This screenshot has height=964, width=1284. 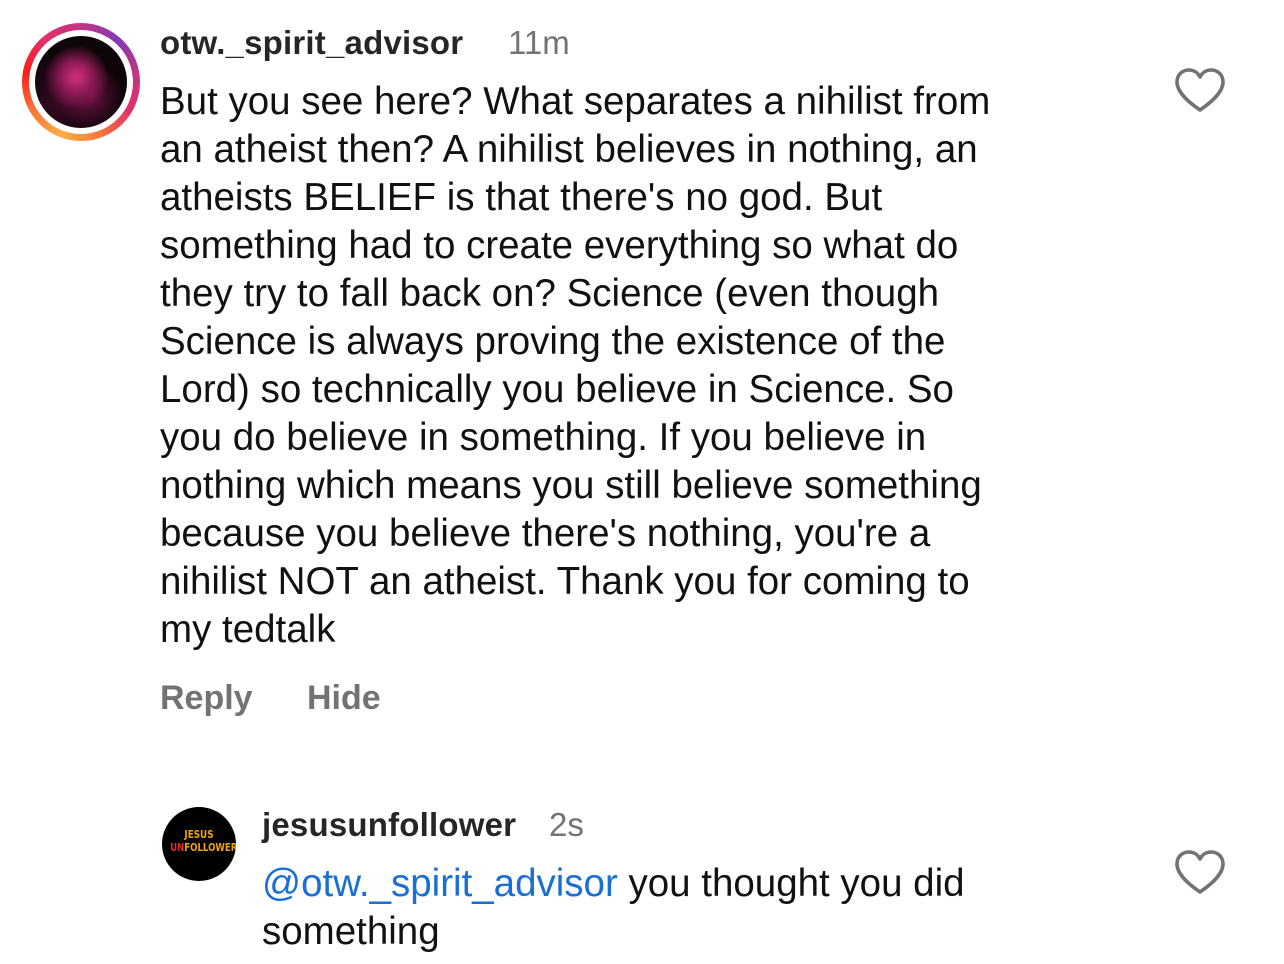 I want to click on avatar-logo-text-2: UNFOLLOWER, so click(x=203, y=847).